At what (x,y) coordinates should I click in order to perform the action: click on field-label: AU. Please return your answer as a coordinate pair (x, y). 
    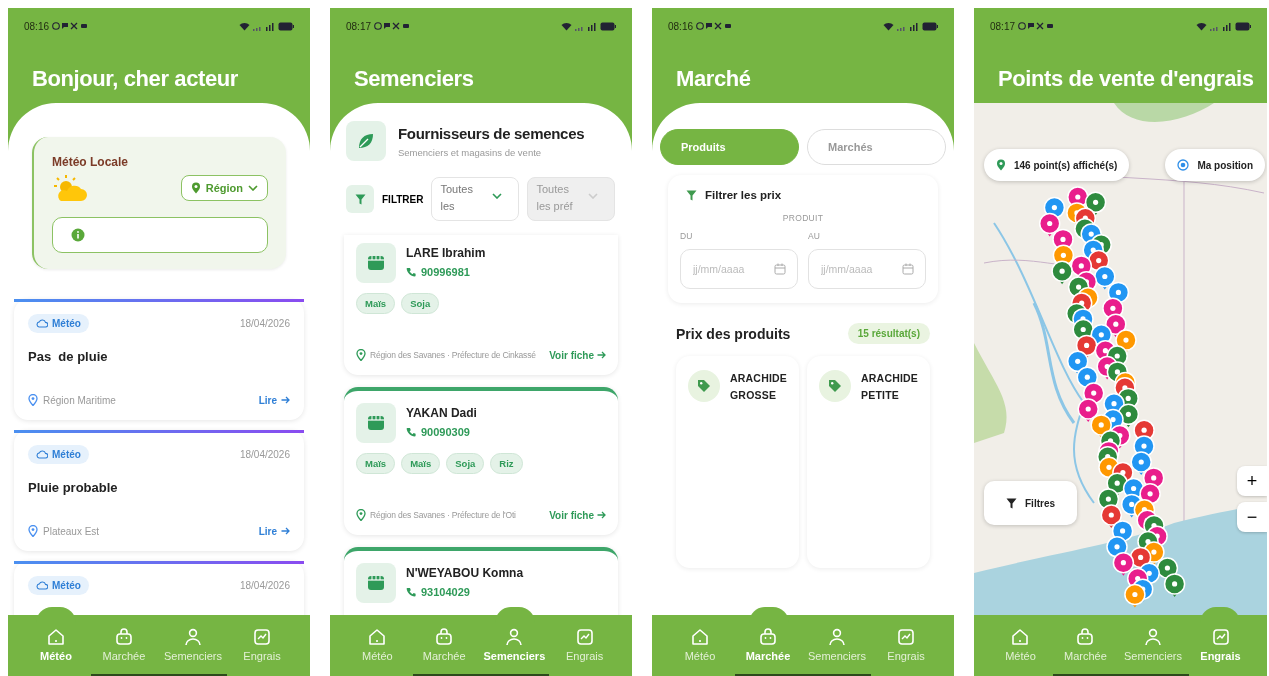
    Looking at the image, I should click on (814, 236).